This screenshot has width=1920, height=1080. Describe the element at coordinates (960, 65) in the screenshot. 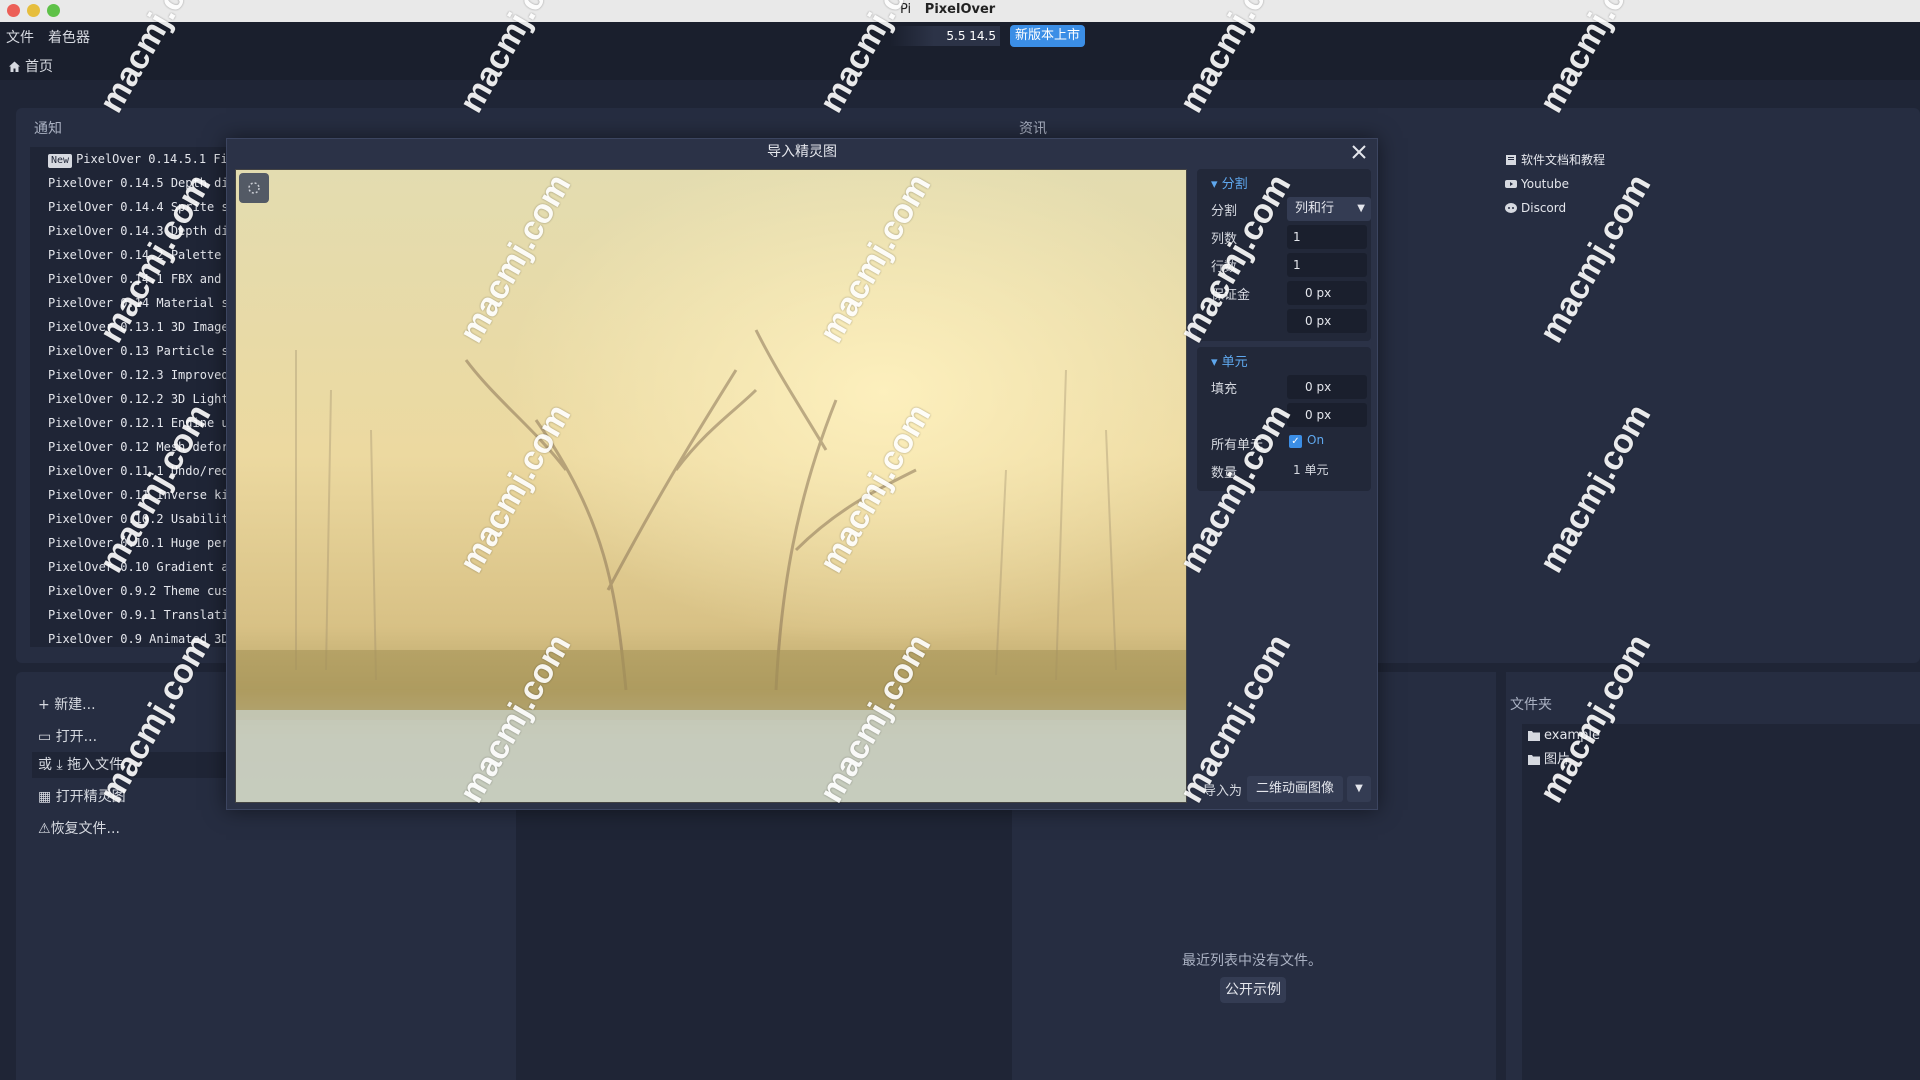

I see `tab-bar: 首页` at that location.